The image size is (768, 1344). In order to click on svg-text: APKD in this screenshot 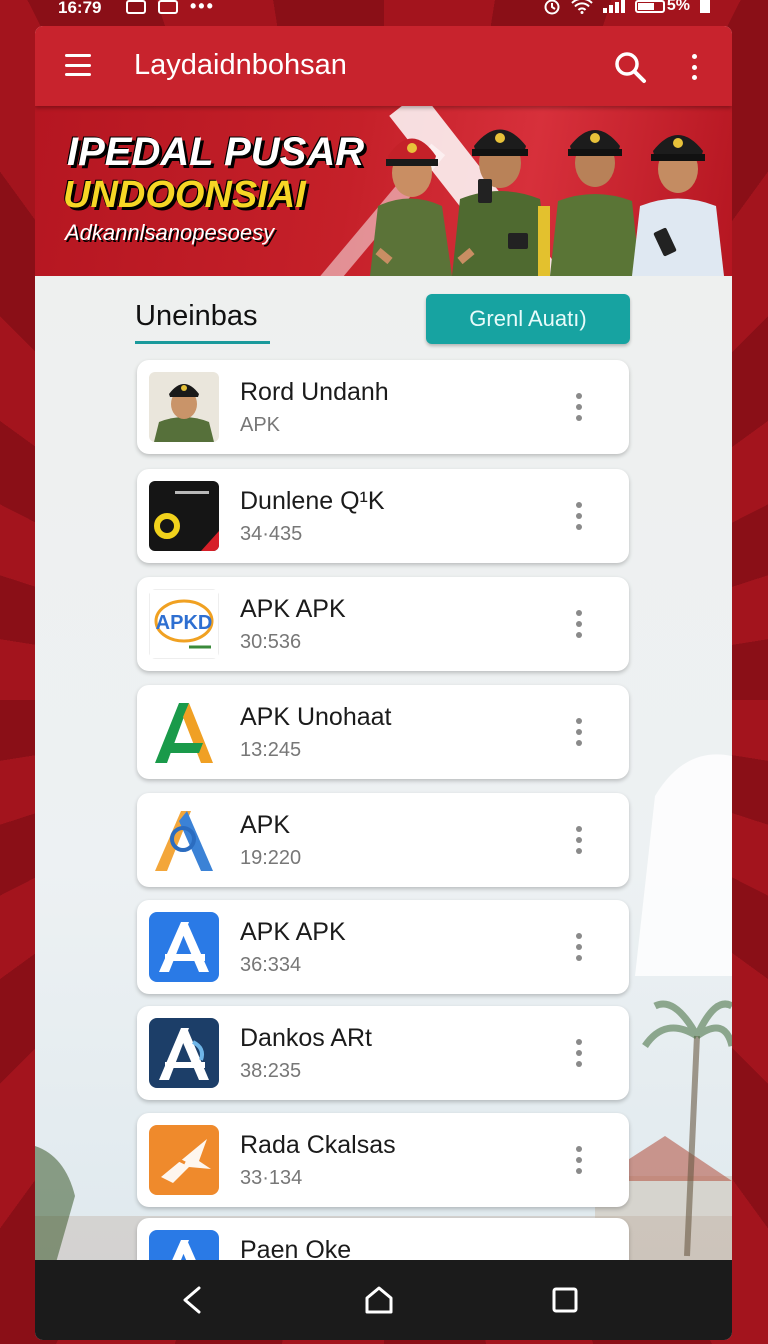, I will do `click(184, 623)`.